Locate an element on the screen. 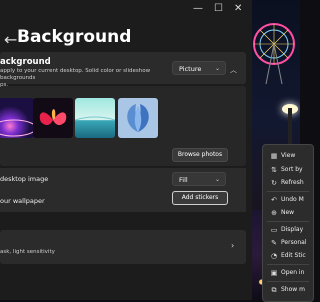  menu-item-open-in-terminal: ▣ Open in is located at coordinates (288, 273).